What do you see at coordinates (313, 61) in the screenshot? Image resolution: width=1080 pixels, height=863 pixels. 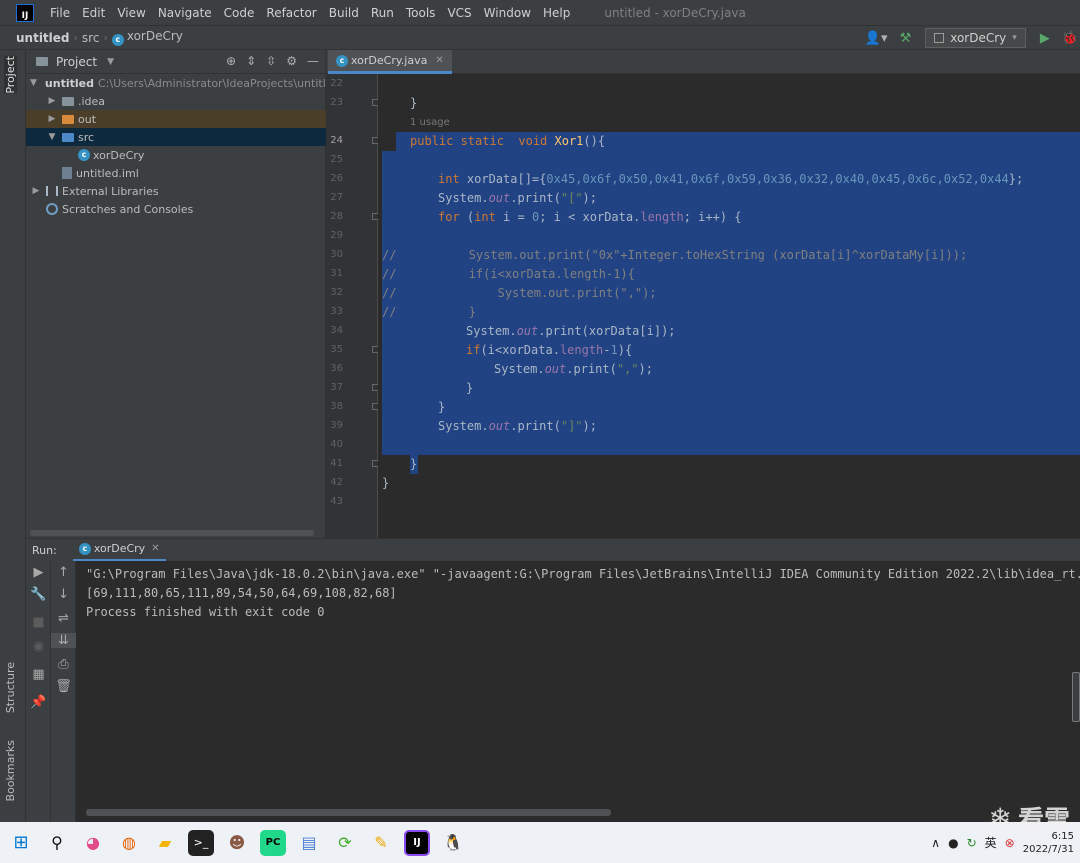 I see `hide-panel-icon: —` at bounding box center [313, 61].